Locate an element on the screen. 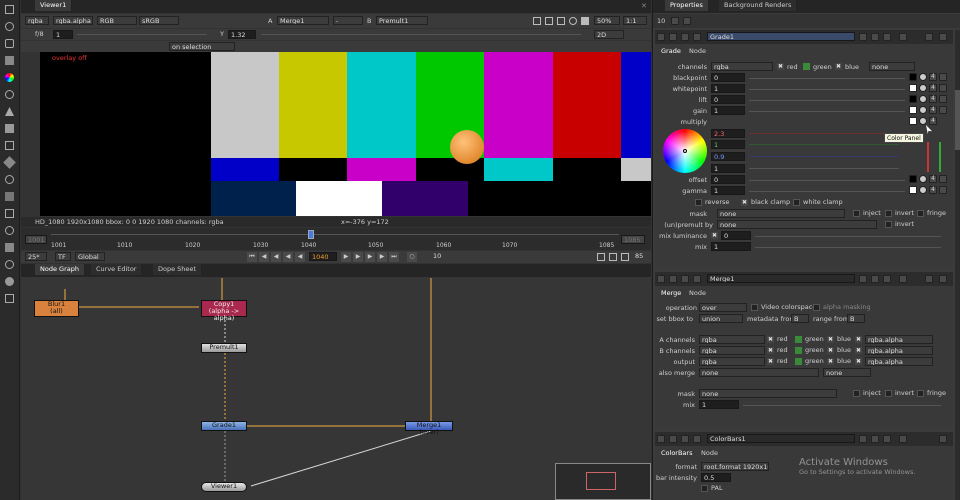 Image resolution: width=960 pixels, height=500 pixels. tf-dropdown: TF is located at coordinates (63, 256).